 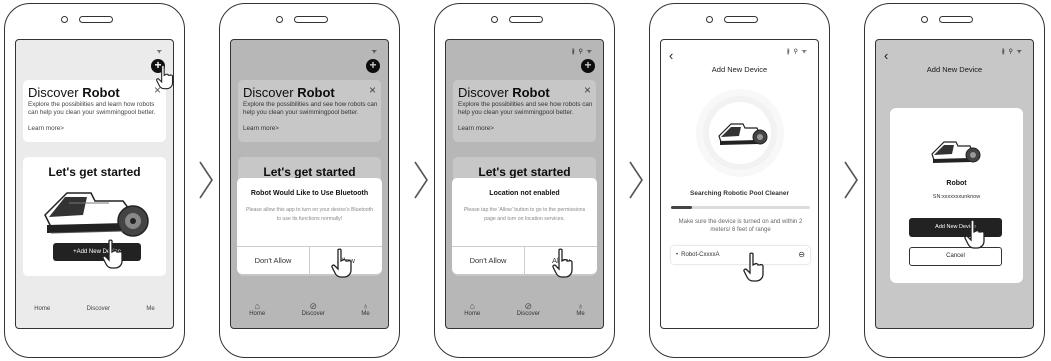 I want to click on tab-me: Me, so click(x=150, y=309).